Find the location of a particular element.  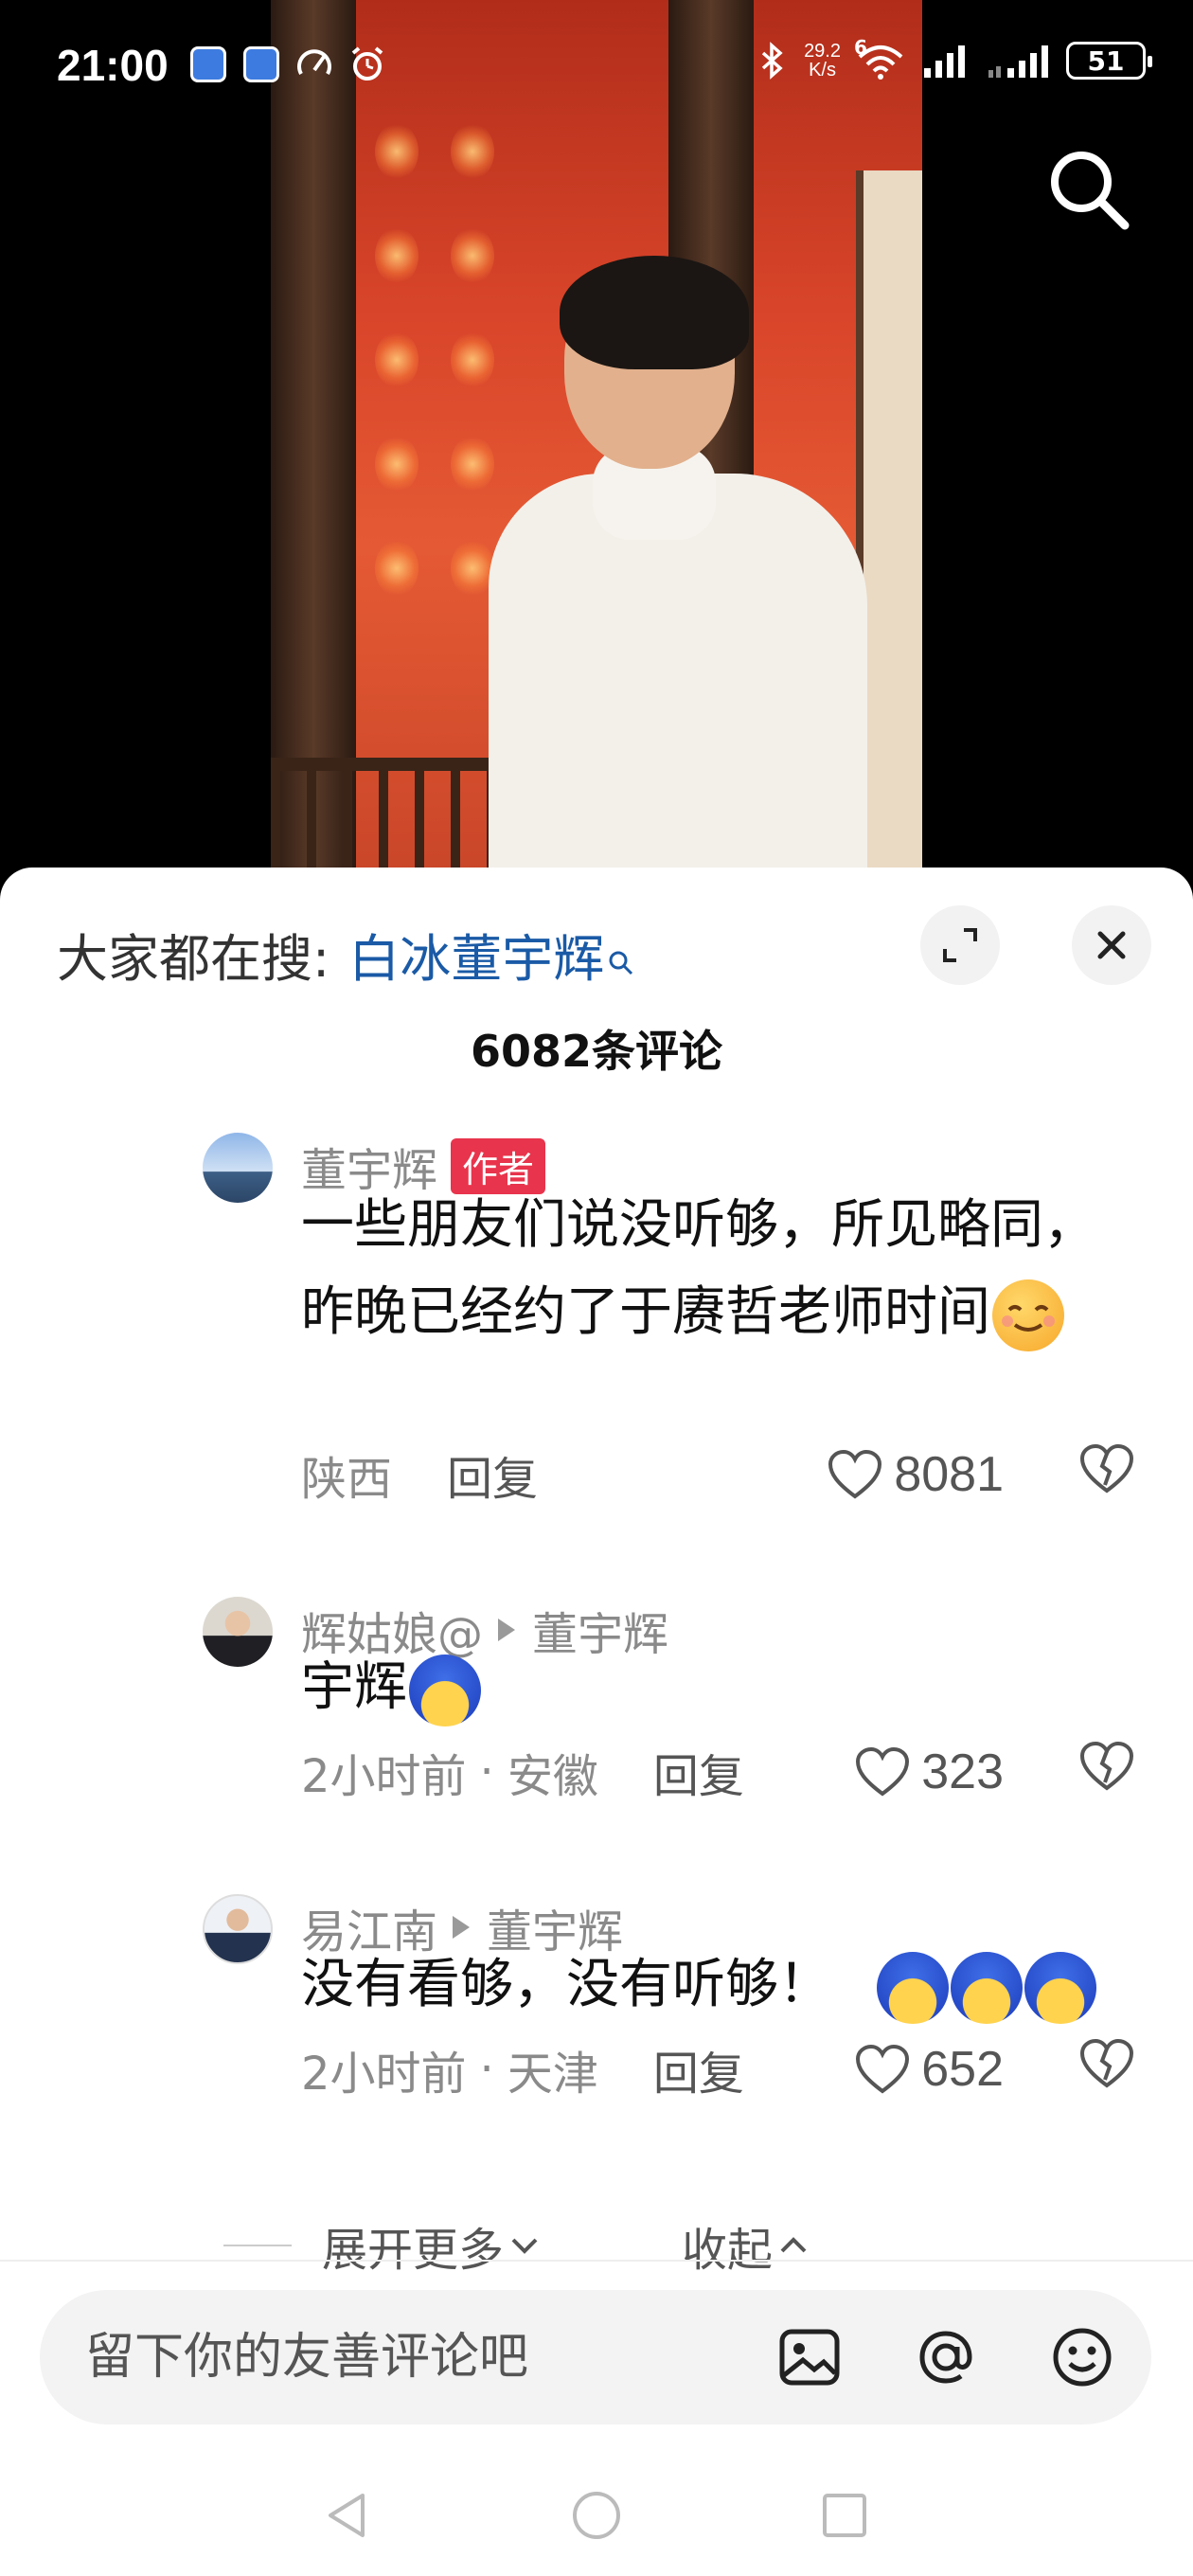

close-icon is located at coordinates (1111, 945).